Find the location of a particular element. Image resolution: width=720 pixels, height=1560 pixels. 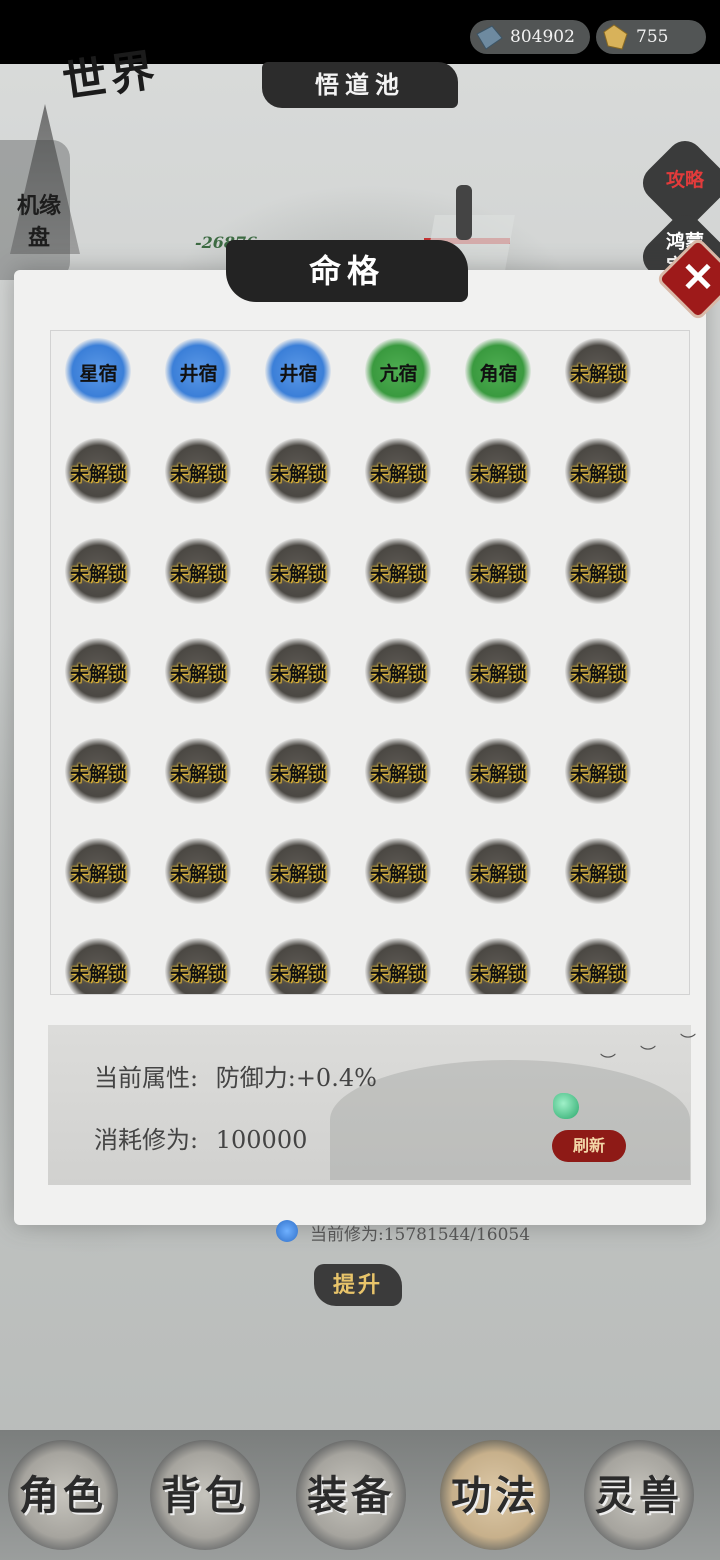

slot-label: 角宿 is located at coordinates (498, 374).